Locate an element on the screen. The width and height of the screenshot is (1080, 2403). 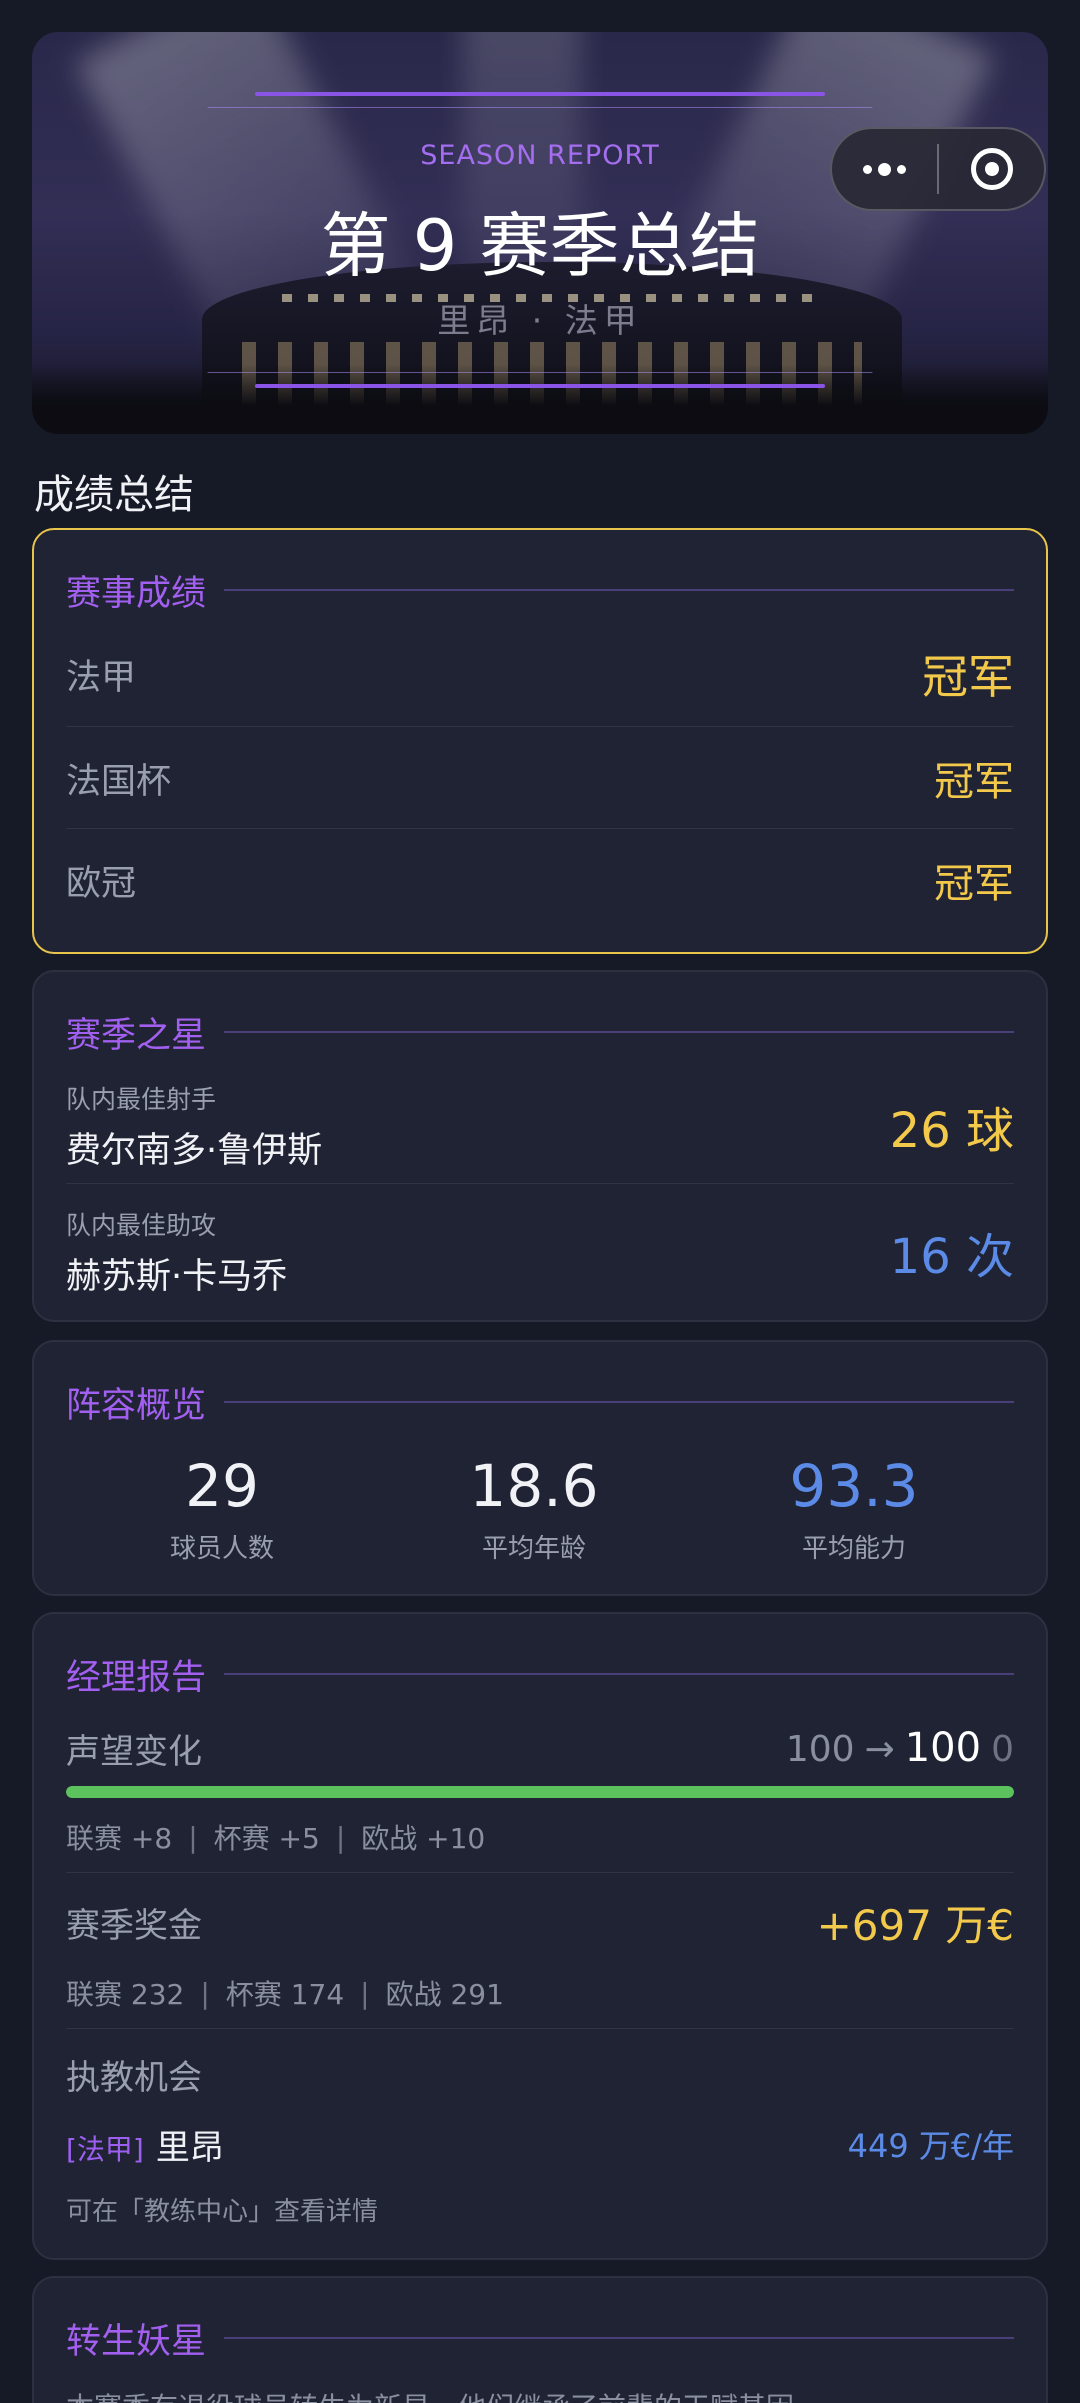
reputation-europe: 欧战 +10 is located at coordinates (423, 1838).